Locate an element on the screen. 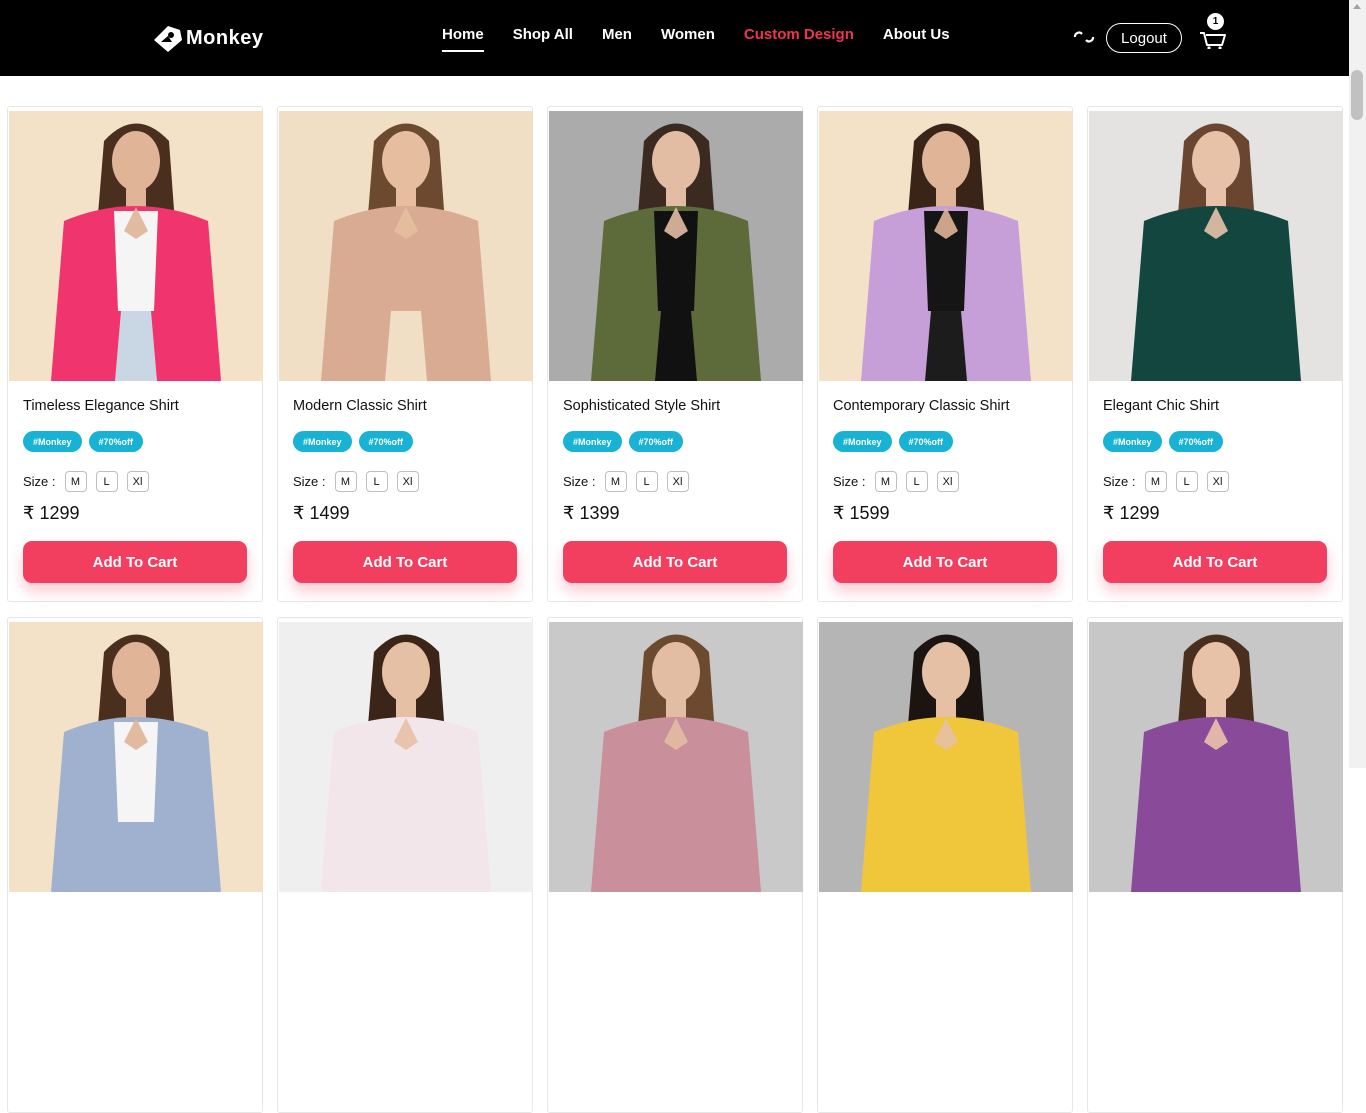  product-price: ₹ 1399 is located at coordinates (591, 513).